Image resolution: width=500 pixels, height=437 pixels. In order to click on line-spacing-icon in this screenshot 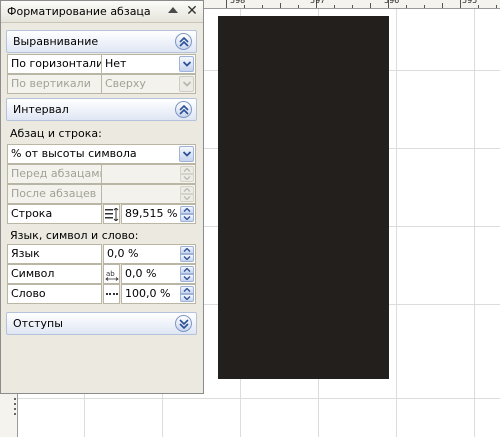, I will do `click(111, 214)`.